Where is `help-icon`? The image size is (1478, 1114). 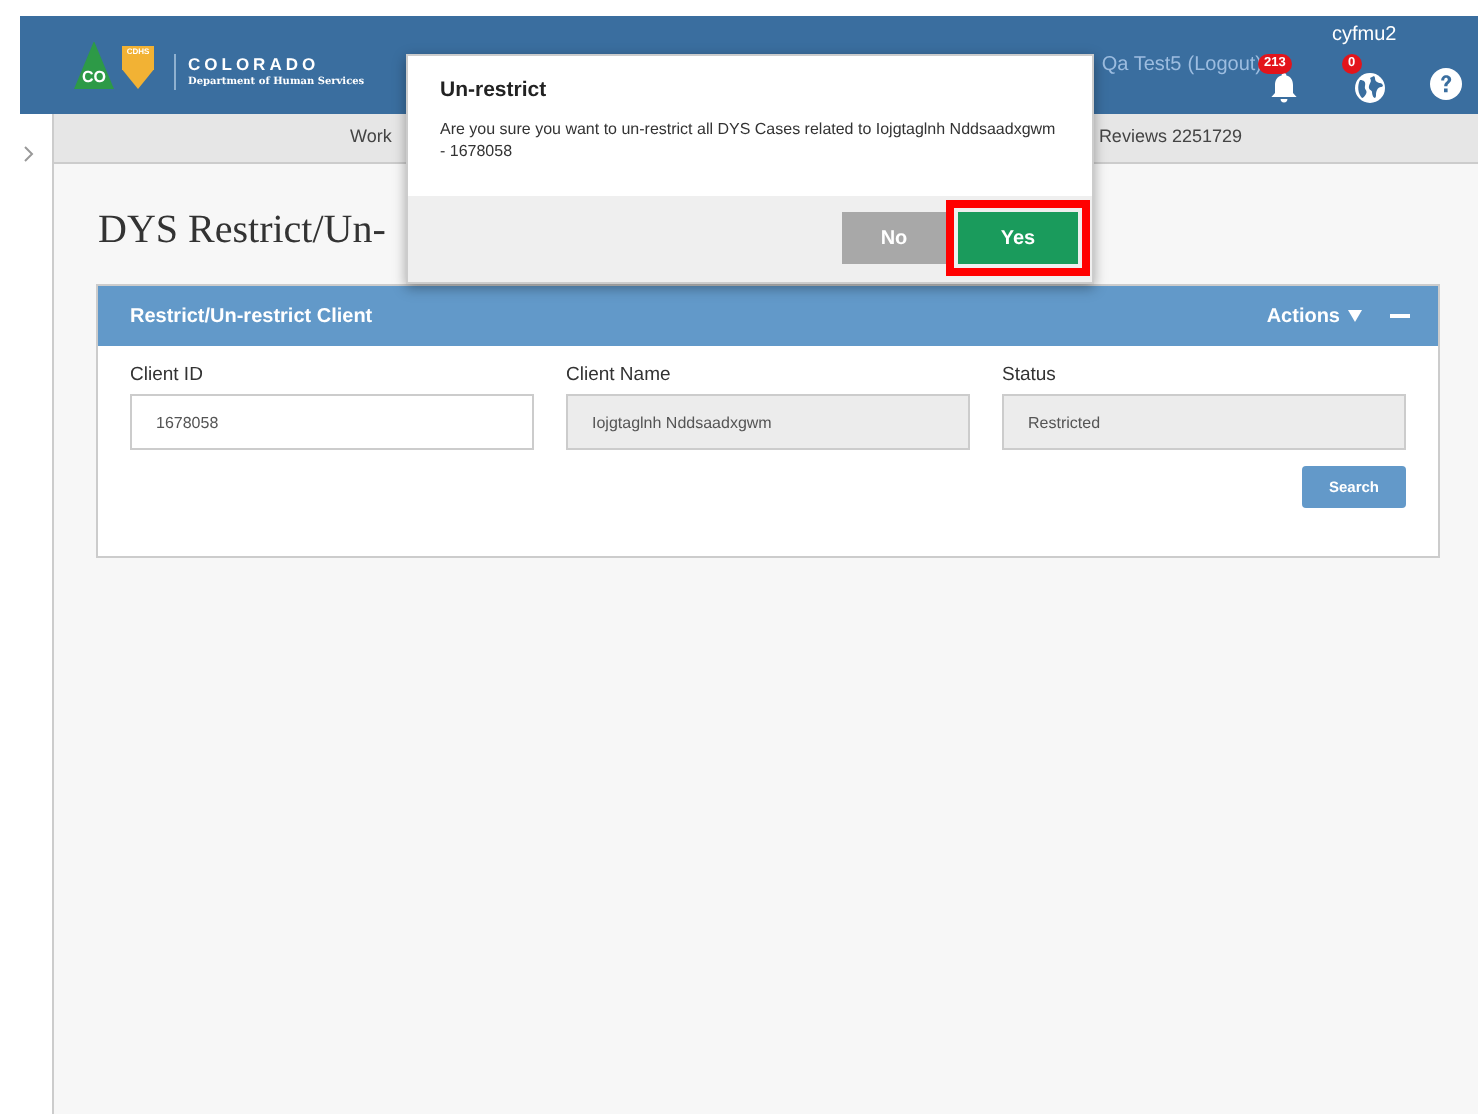 help-icon is located at coordinates (1446, 83).